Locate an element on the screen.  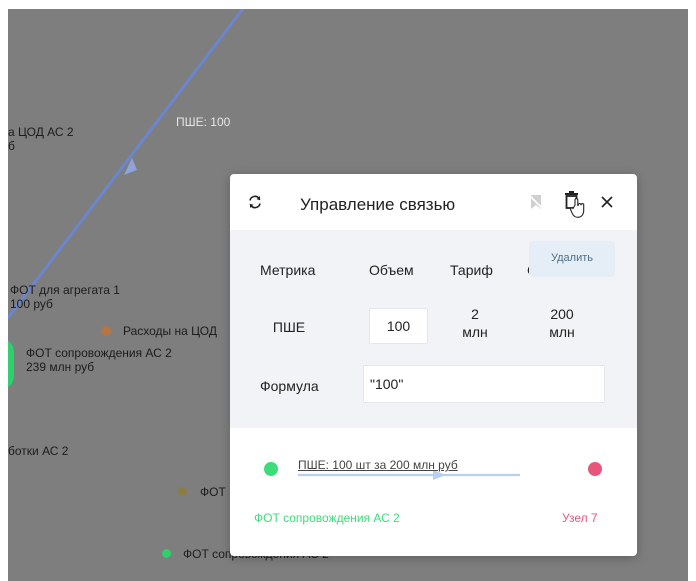
link-target-node is located at coordinates (595, 469).